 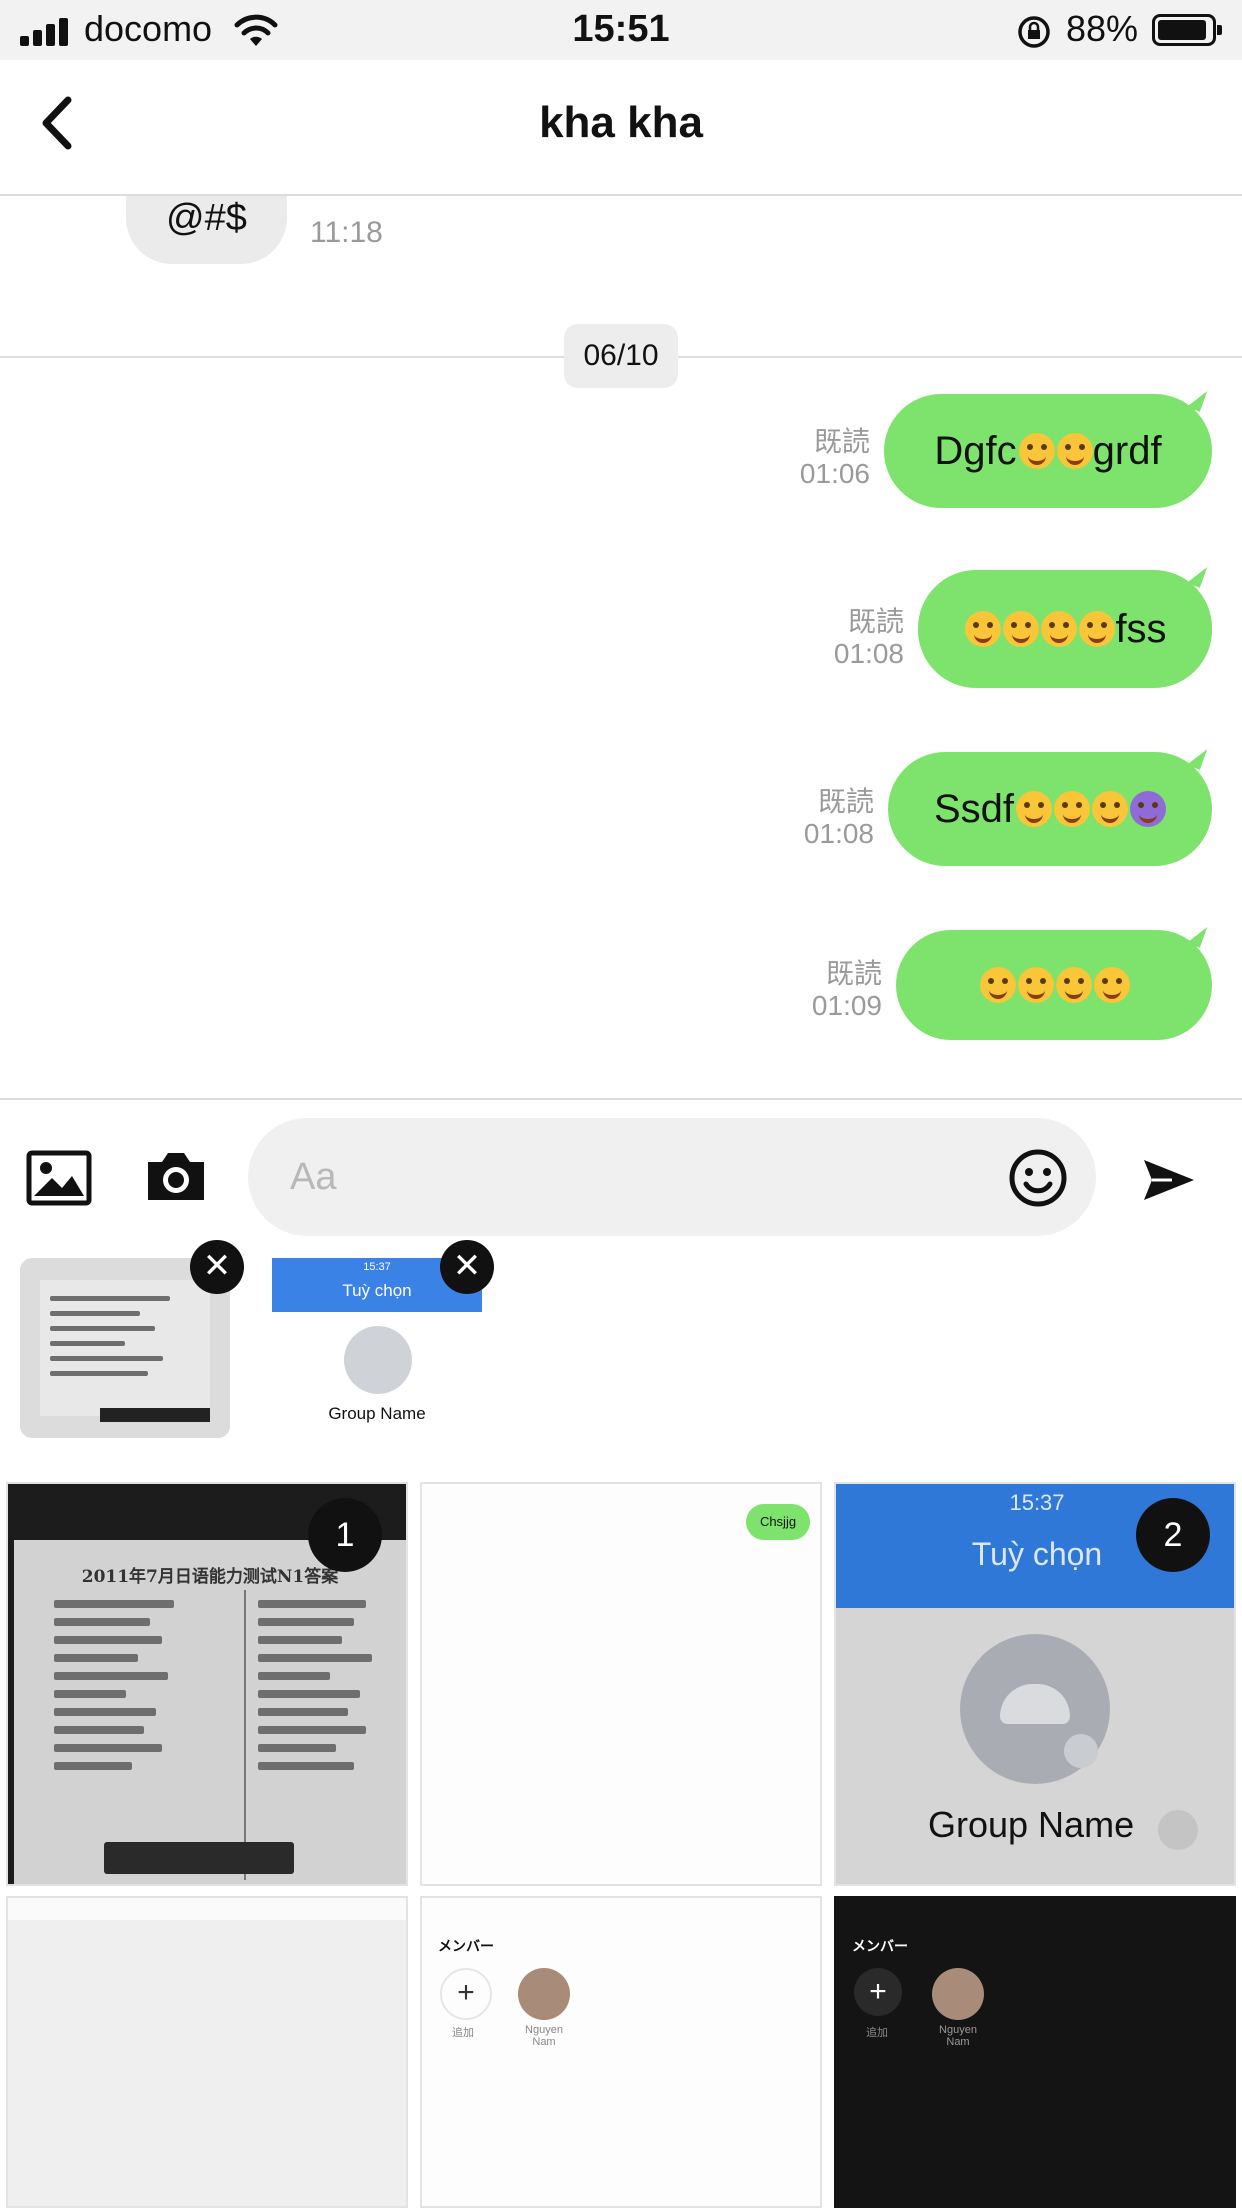 What do you see at coordinates (846, 1005) in the screenshot?
I see `message-time: 01:09` at bounding box center [846, 1005].